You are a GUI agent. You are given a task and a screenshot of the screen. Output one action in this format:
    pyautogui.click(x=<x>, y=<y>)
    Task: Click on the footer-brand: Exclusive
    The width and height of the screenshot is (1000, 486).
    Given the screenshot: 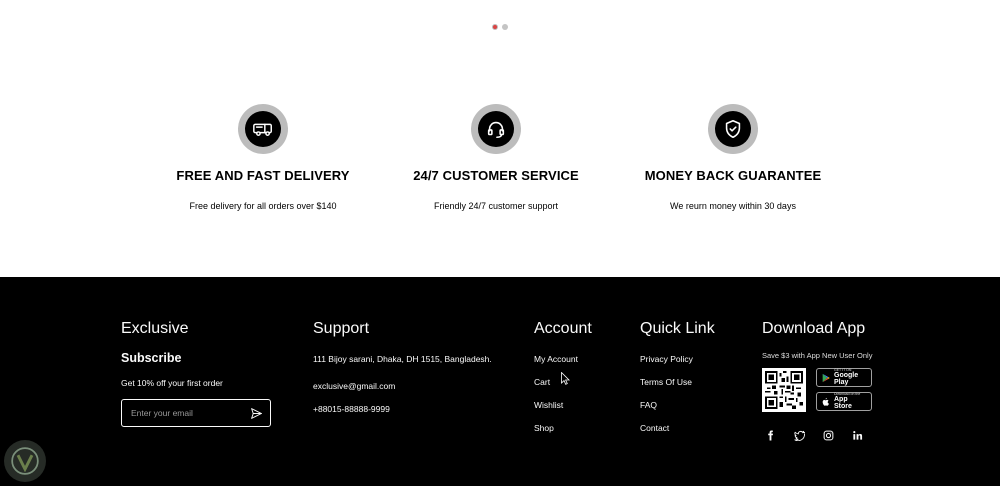 What is the action you would take?
    pyautogui.click(x=196, y=329)
    